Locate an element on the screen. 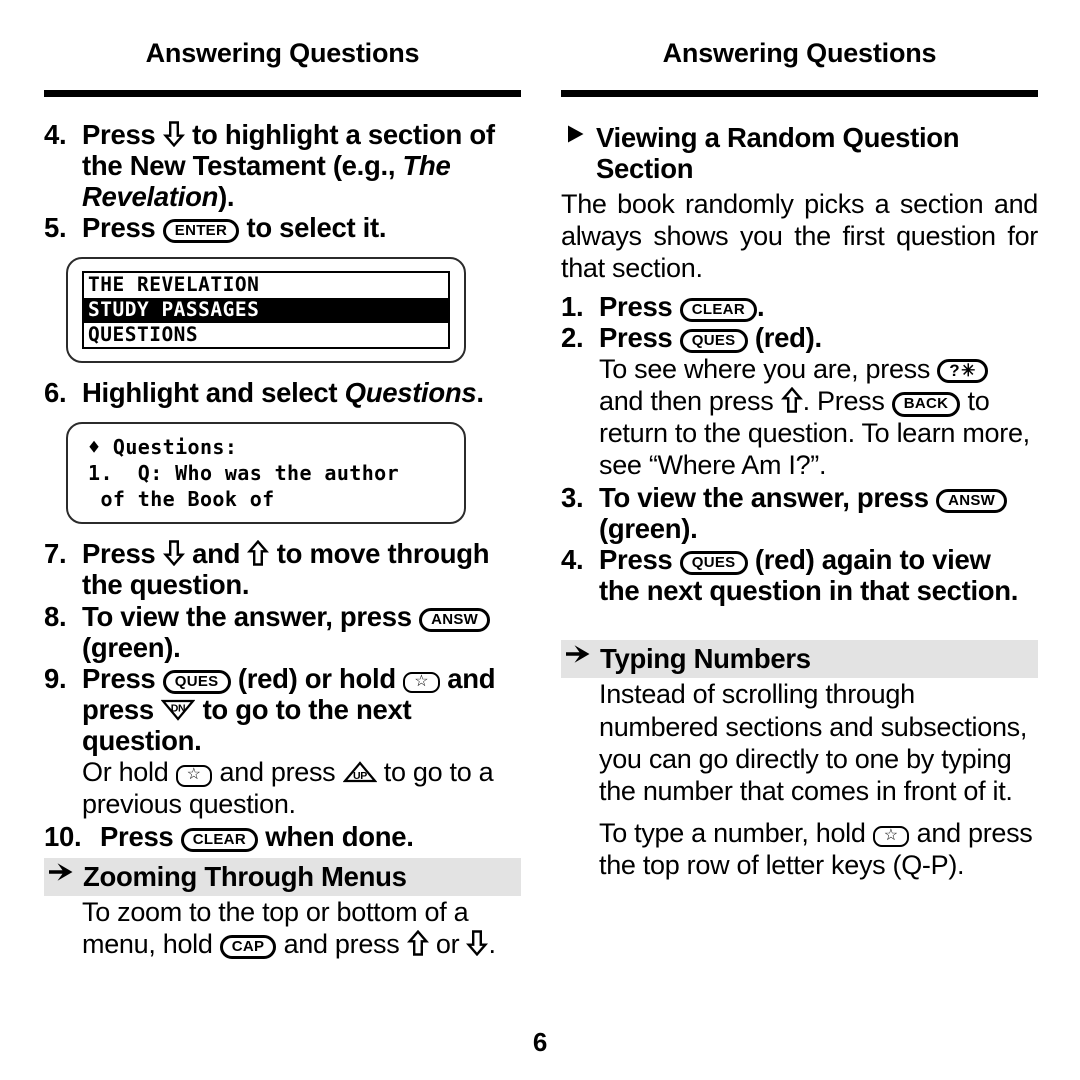  section-header-zooming-through-menus: Zooming Through Menus is located at coordinates (282, 876).